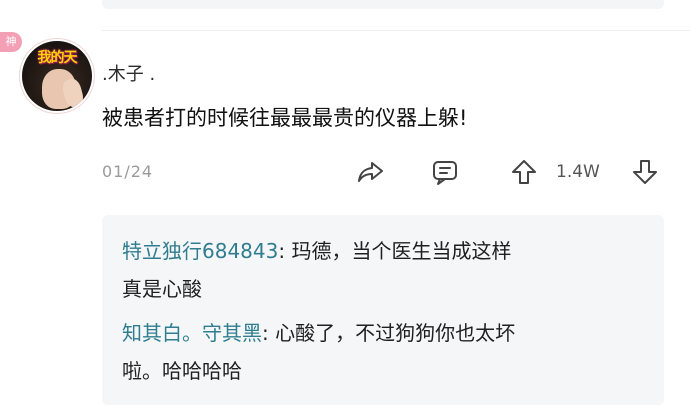 This screenshot has height=405, width=690. Describe the element at coordinates (578, 172) in the screenshot. I see `like-count: 1.4W` at that location.